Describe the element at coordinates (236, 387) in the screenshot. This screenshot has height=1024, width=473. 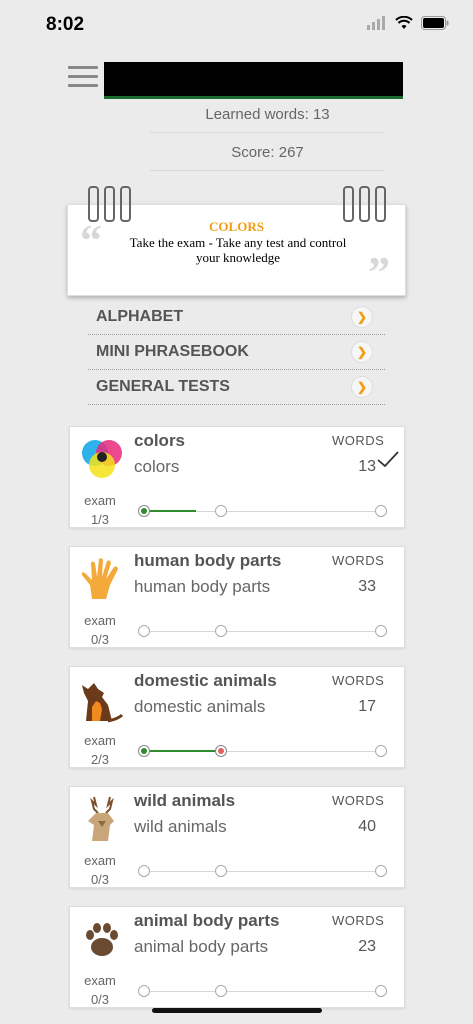
I see `menu-item-general-tests: GENERAL TESTS ❯` at that location.